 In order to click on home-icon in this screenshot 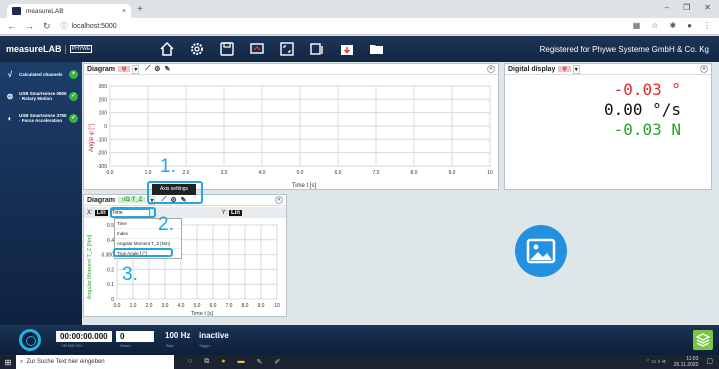, I will do `click(167, 49)`.